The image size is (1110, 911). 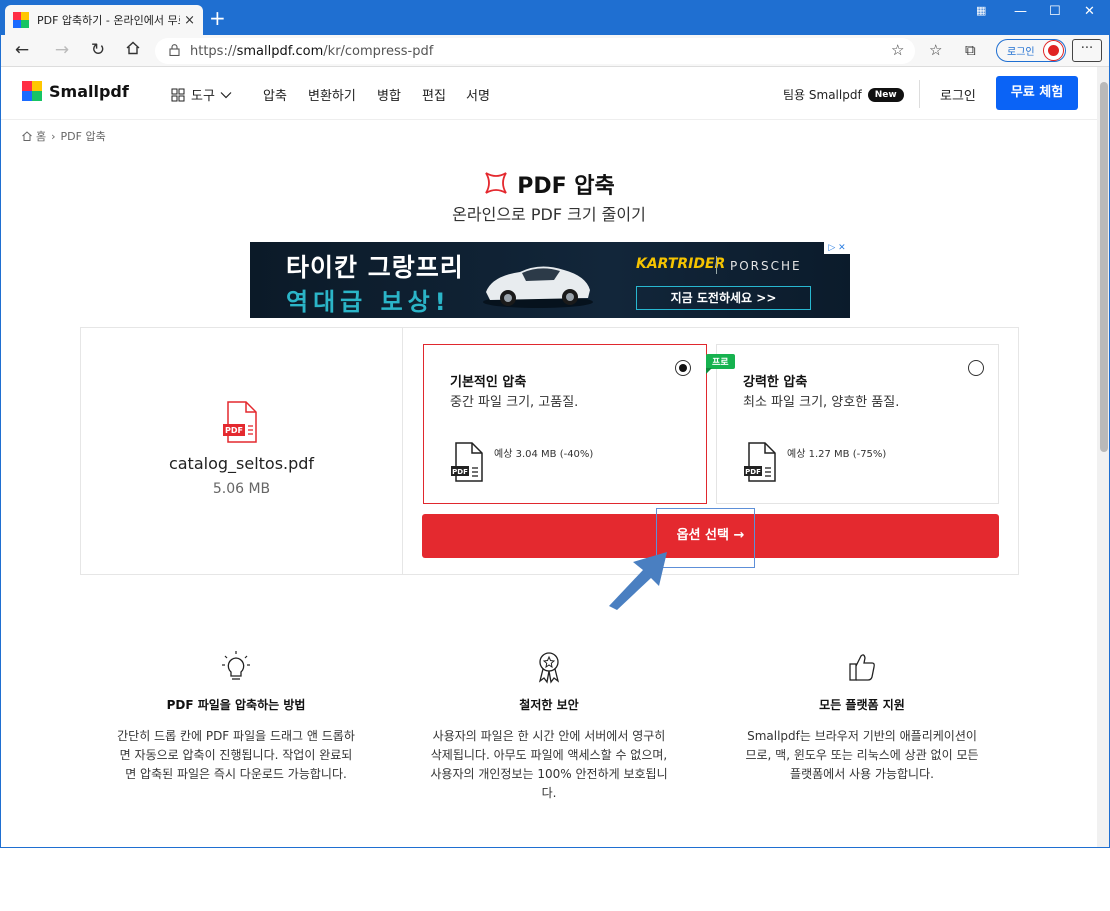 What do you see at coordinates (217, 18) in the screenshot?
I see `new-tab-button: +` at bounding box center [217, 18].